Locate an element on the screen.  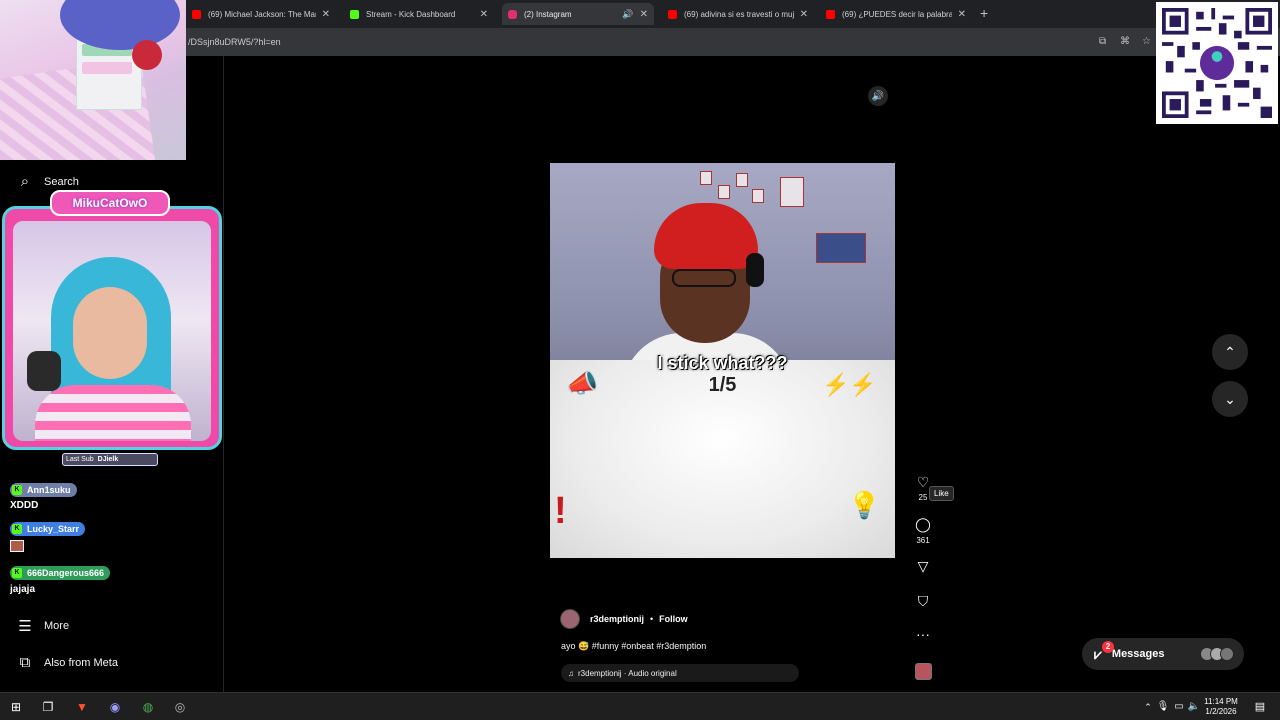
yape-qr-code is located at coordinates (1217, 63).